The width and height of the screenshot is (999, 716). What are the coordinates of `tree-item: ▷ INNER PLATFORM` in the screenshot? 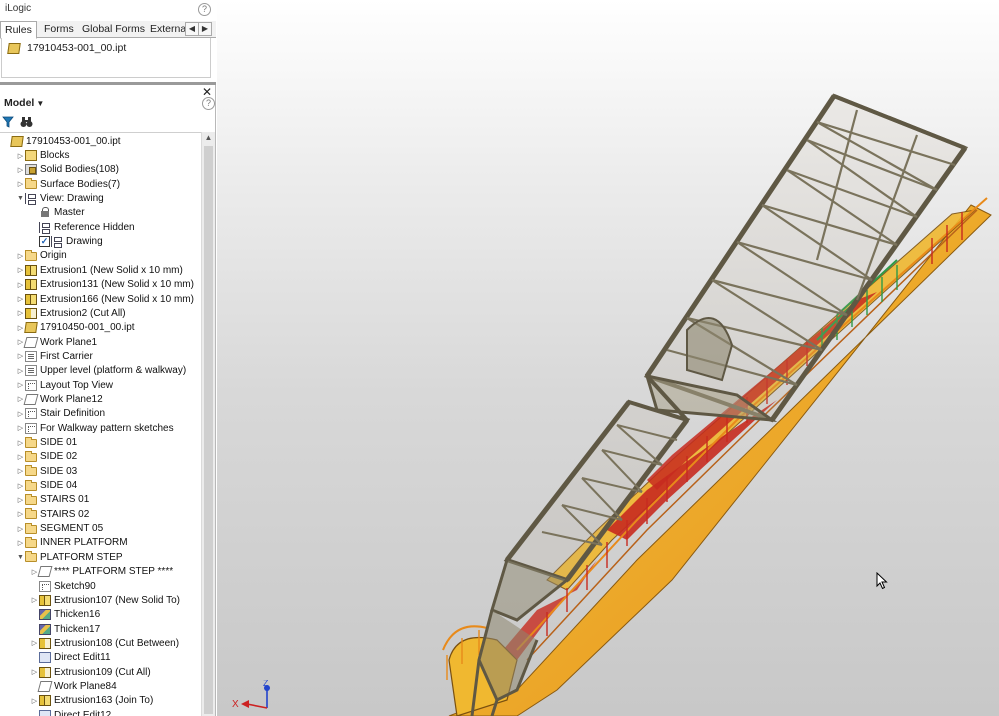 It's located at (100, 543).